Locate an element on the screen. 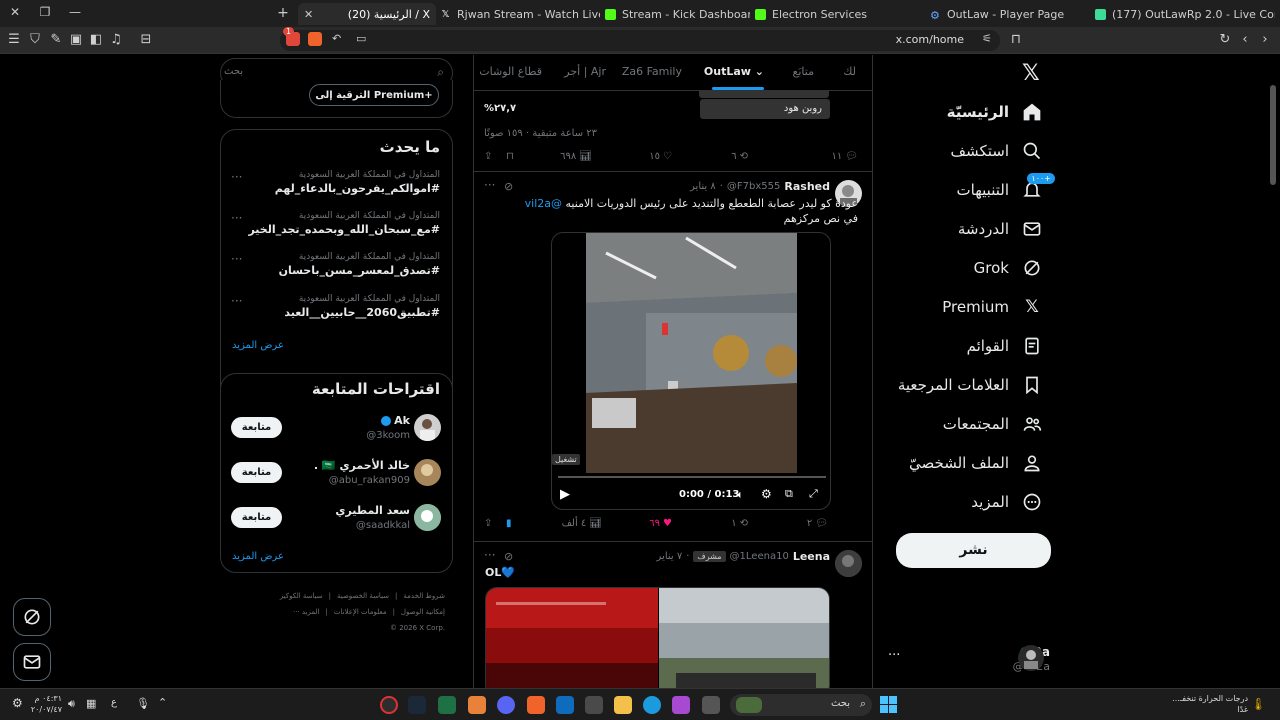 The height and width of the screenshot is (720, 1280). footer-link: معلومات الإعلانات is located at coordinates (360, 612).